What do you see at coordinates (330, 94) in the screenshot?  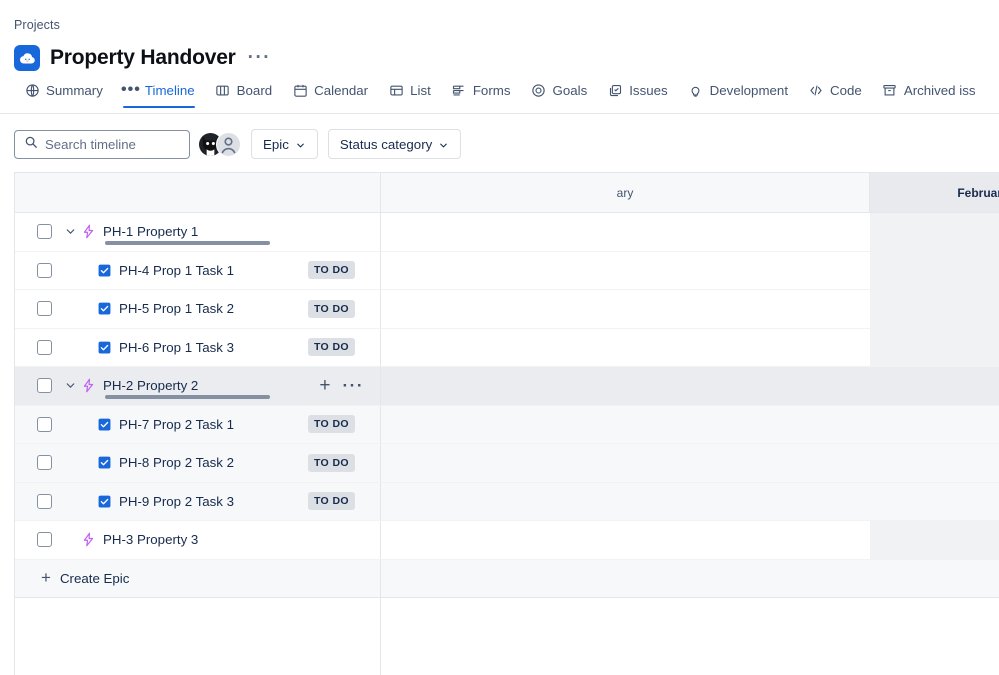 I see `tab-calendar: Calendar` at bounding box center [330, 94].